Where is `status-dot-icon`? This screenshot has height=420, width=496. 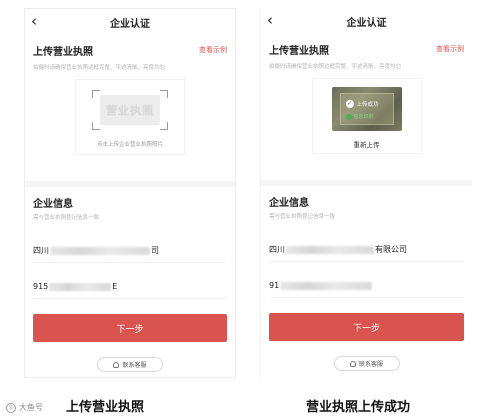
status-dot-icon is located at coordinates (348, 116).